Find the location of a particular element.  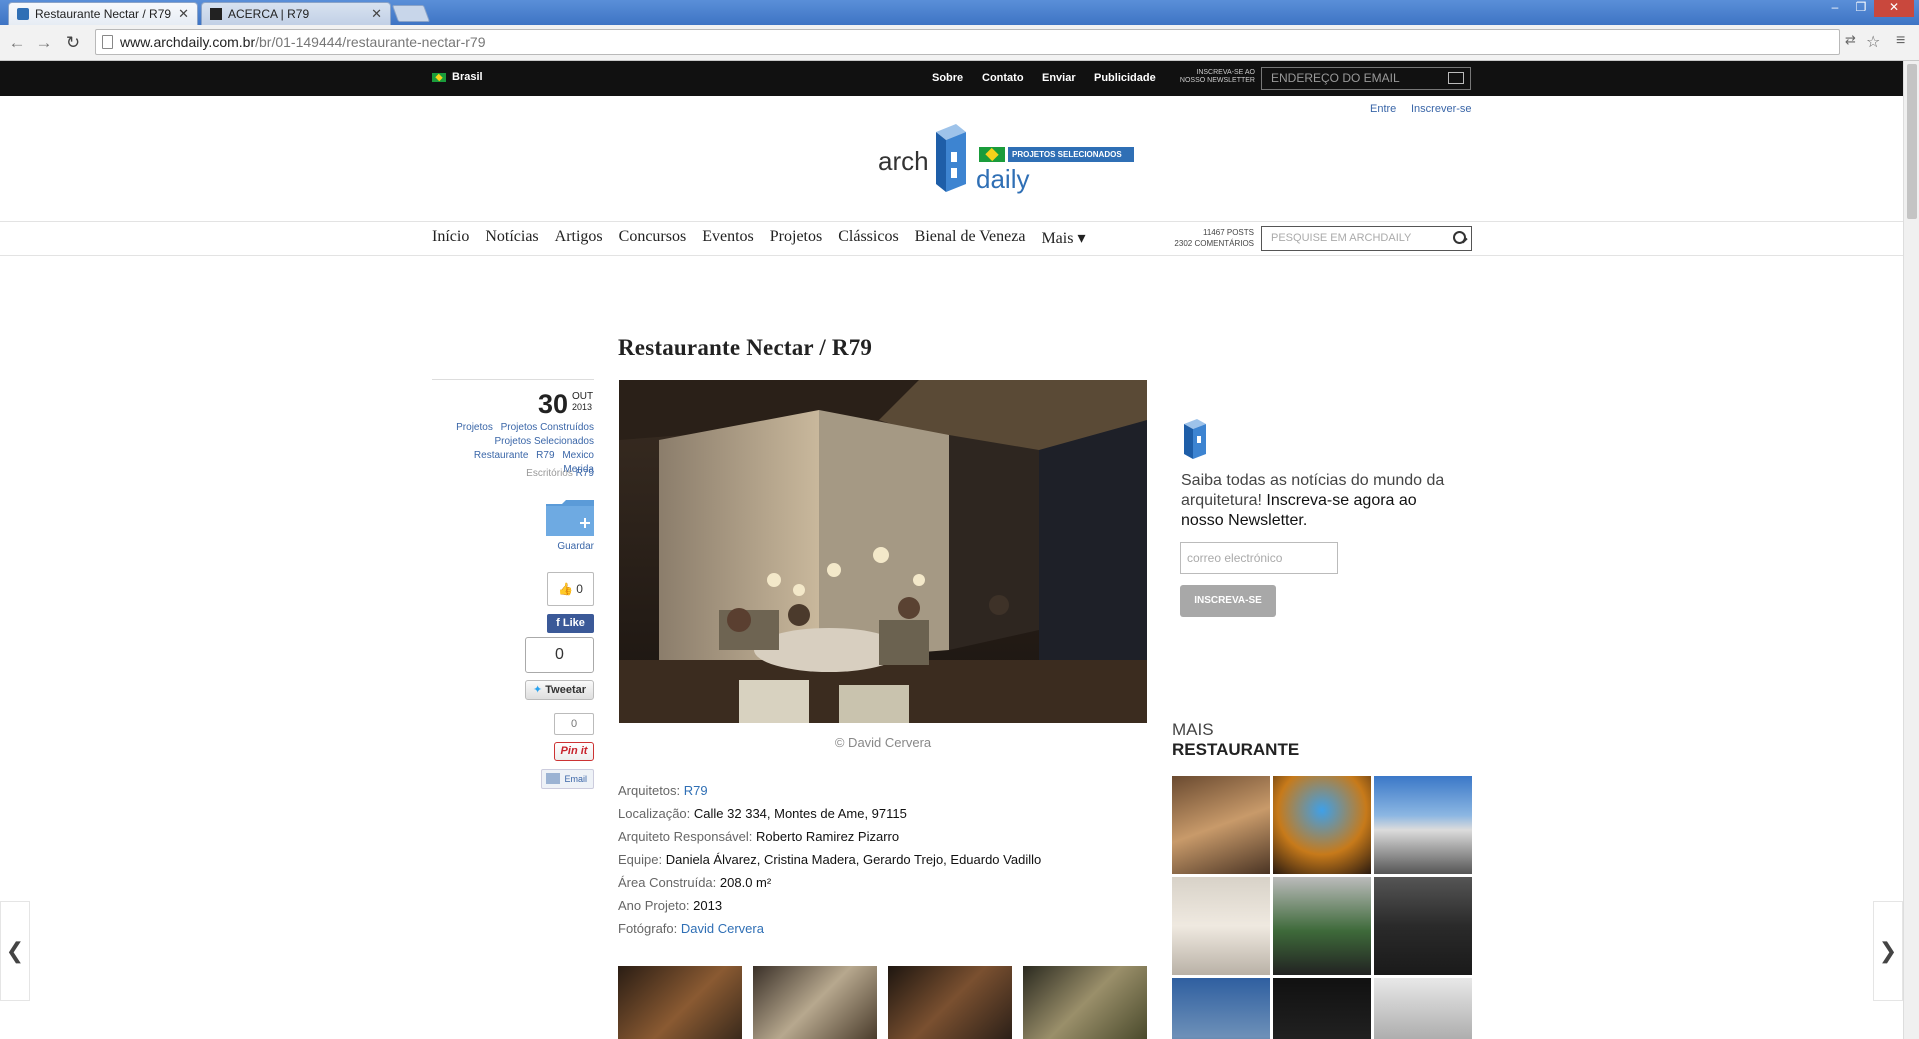

site-search-input: PESQUISE EM ARCHDAILY is located at coordinates (1366, 238).